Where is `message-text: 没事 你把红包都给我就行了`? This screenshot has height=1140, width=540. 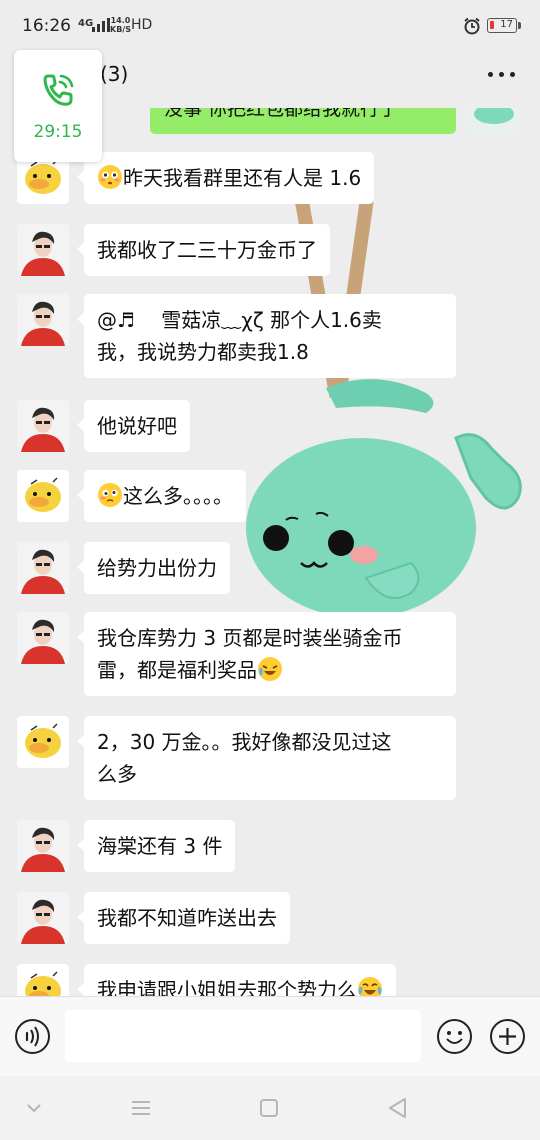 message-text: 没事 你把红包都给我就行了 is located at coordinates (281, 114).